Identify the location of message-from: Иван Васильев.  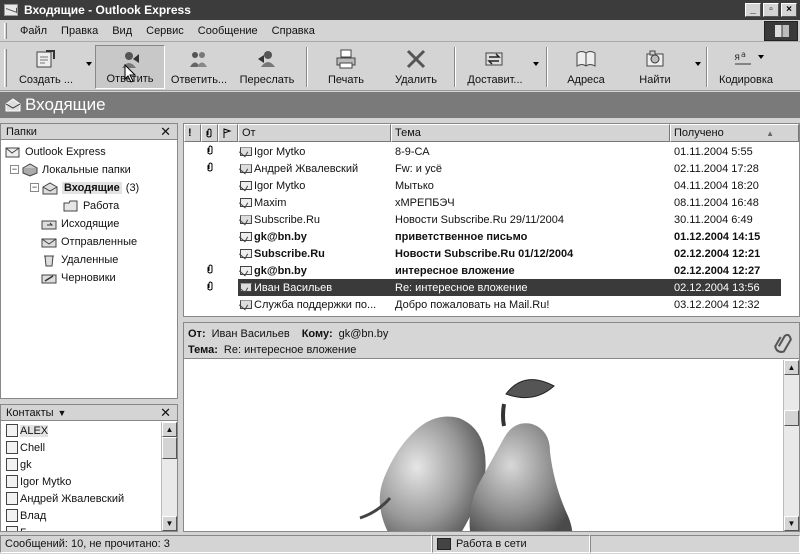
(293, 287).